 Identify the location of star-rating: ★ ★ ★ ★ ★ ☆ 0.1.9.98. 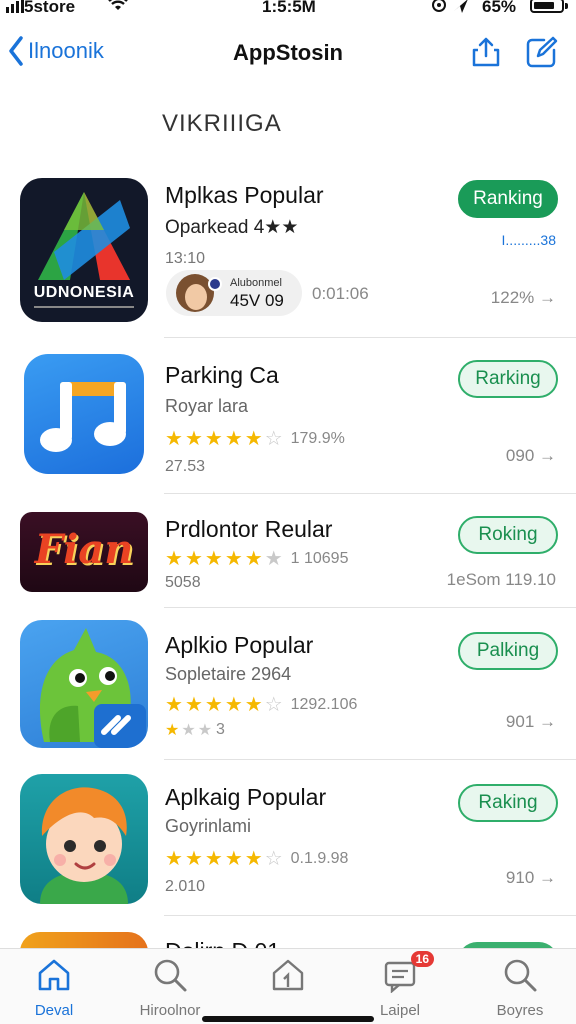
(257, 859).